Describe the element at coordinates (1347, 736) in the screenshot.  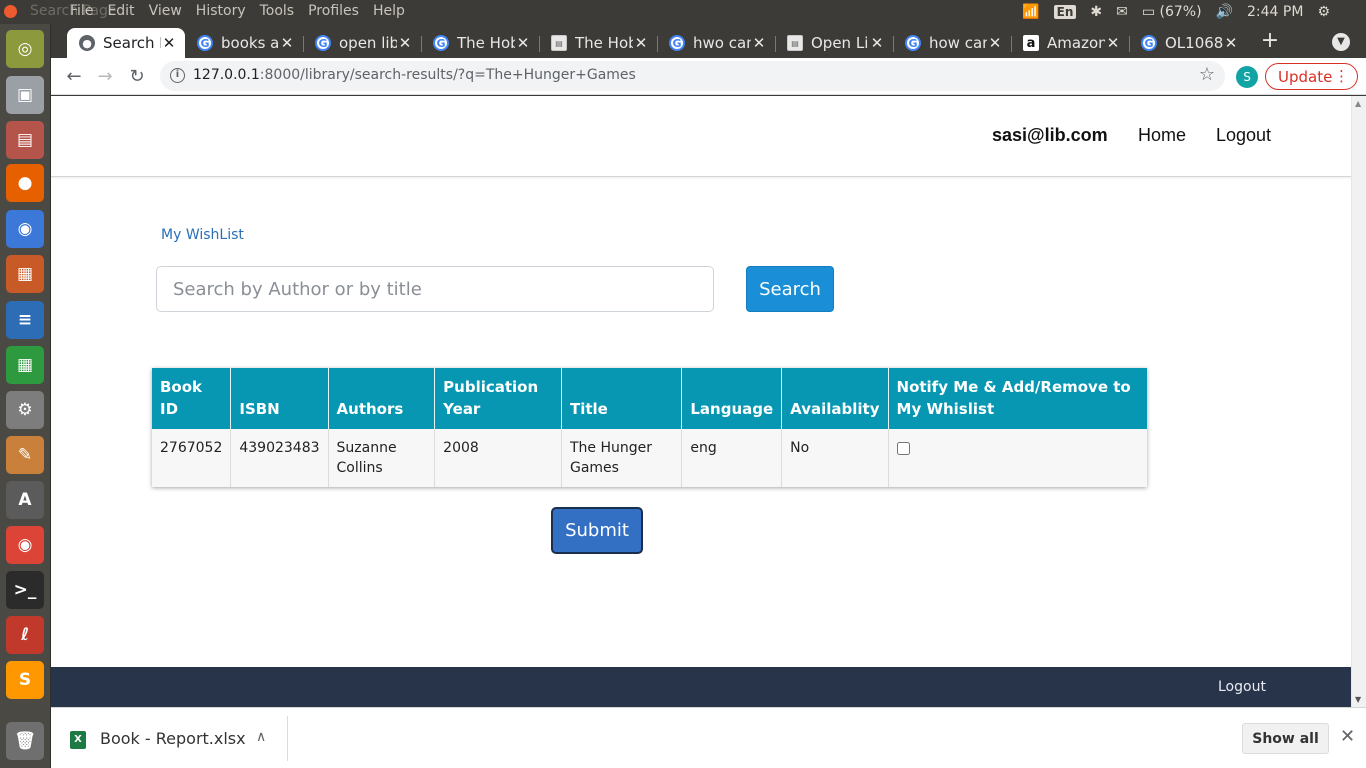
I see `close-download-shelf-icon: ✕` at that location.